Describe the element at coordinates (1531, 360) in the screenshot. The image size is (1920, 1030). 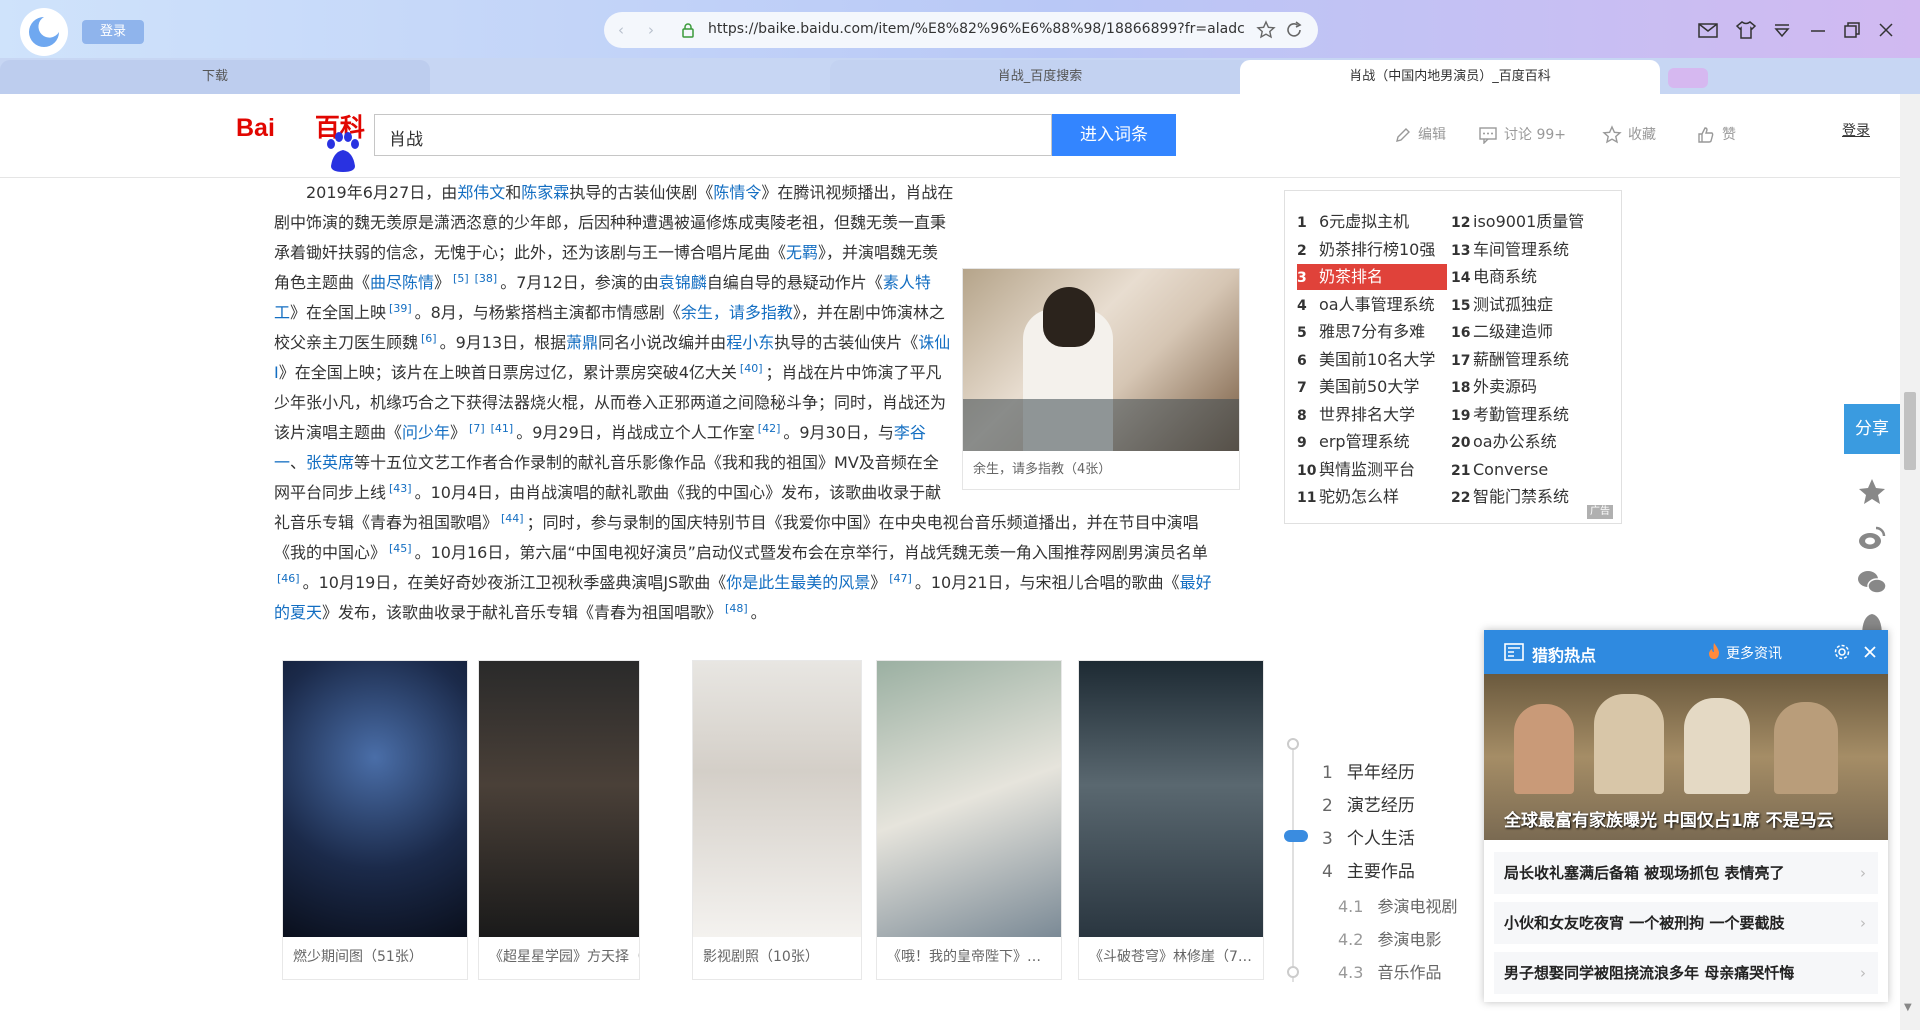
I see `ranking-item: 17 薪酬管理系统` at that location.